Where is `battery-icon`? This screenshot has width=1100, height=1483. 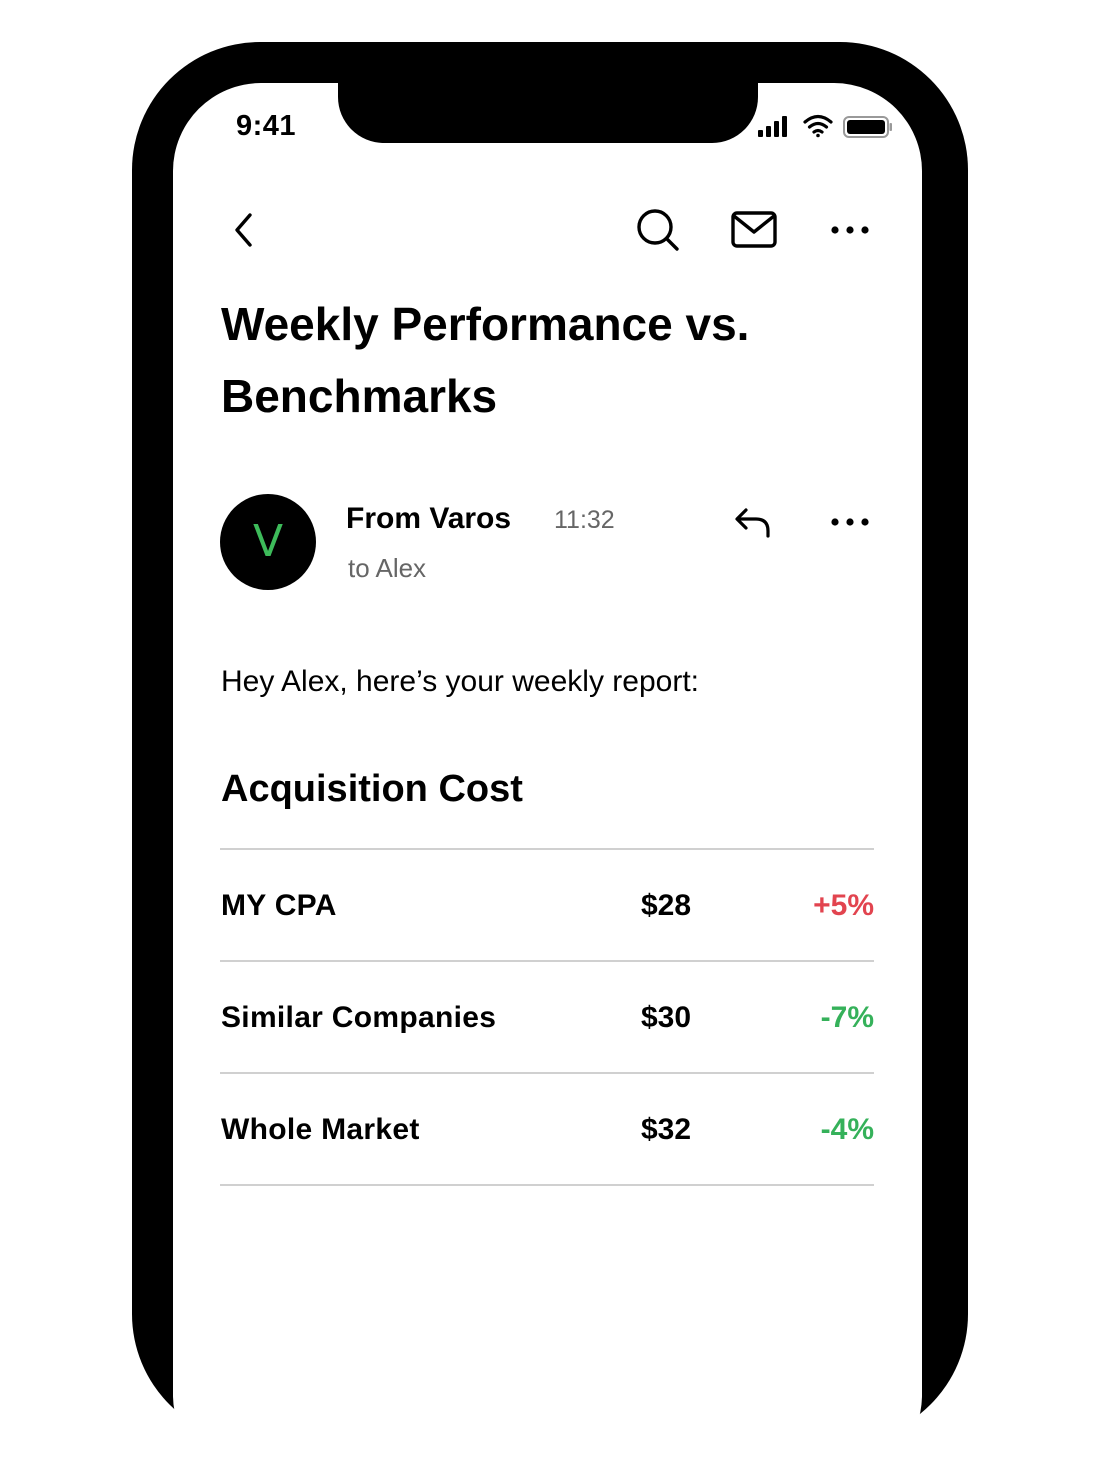
battery-icon is located at coordinates (867, 127).